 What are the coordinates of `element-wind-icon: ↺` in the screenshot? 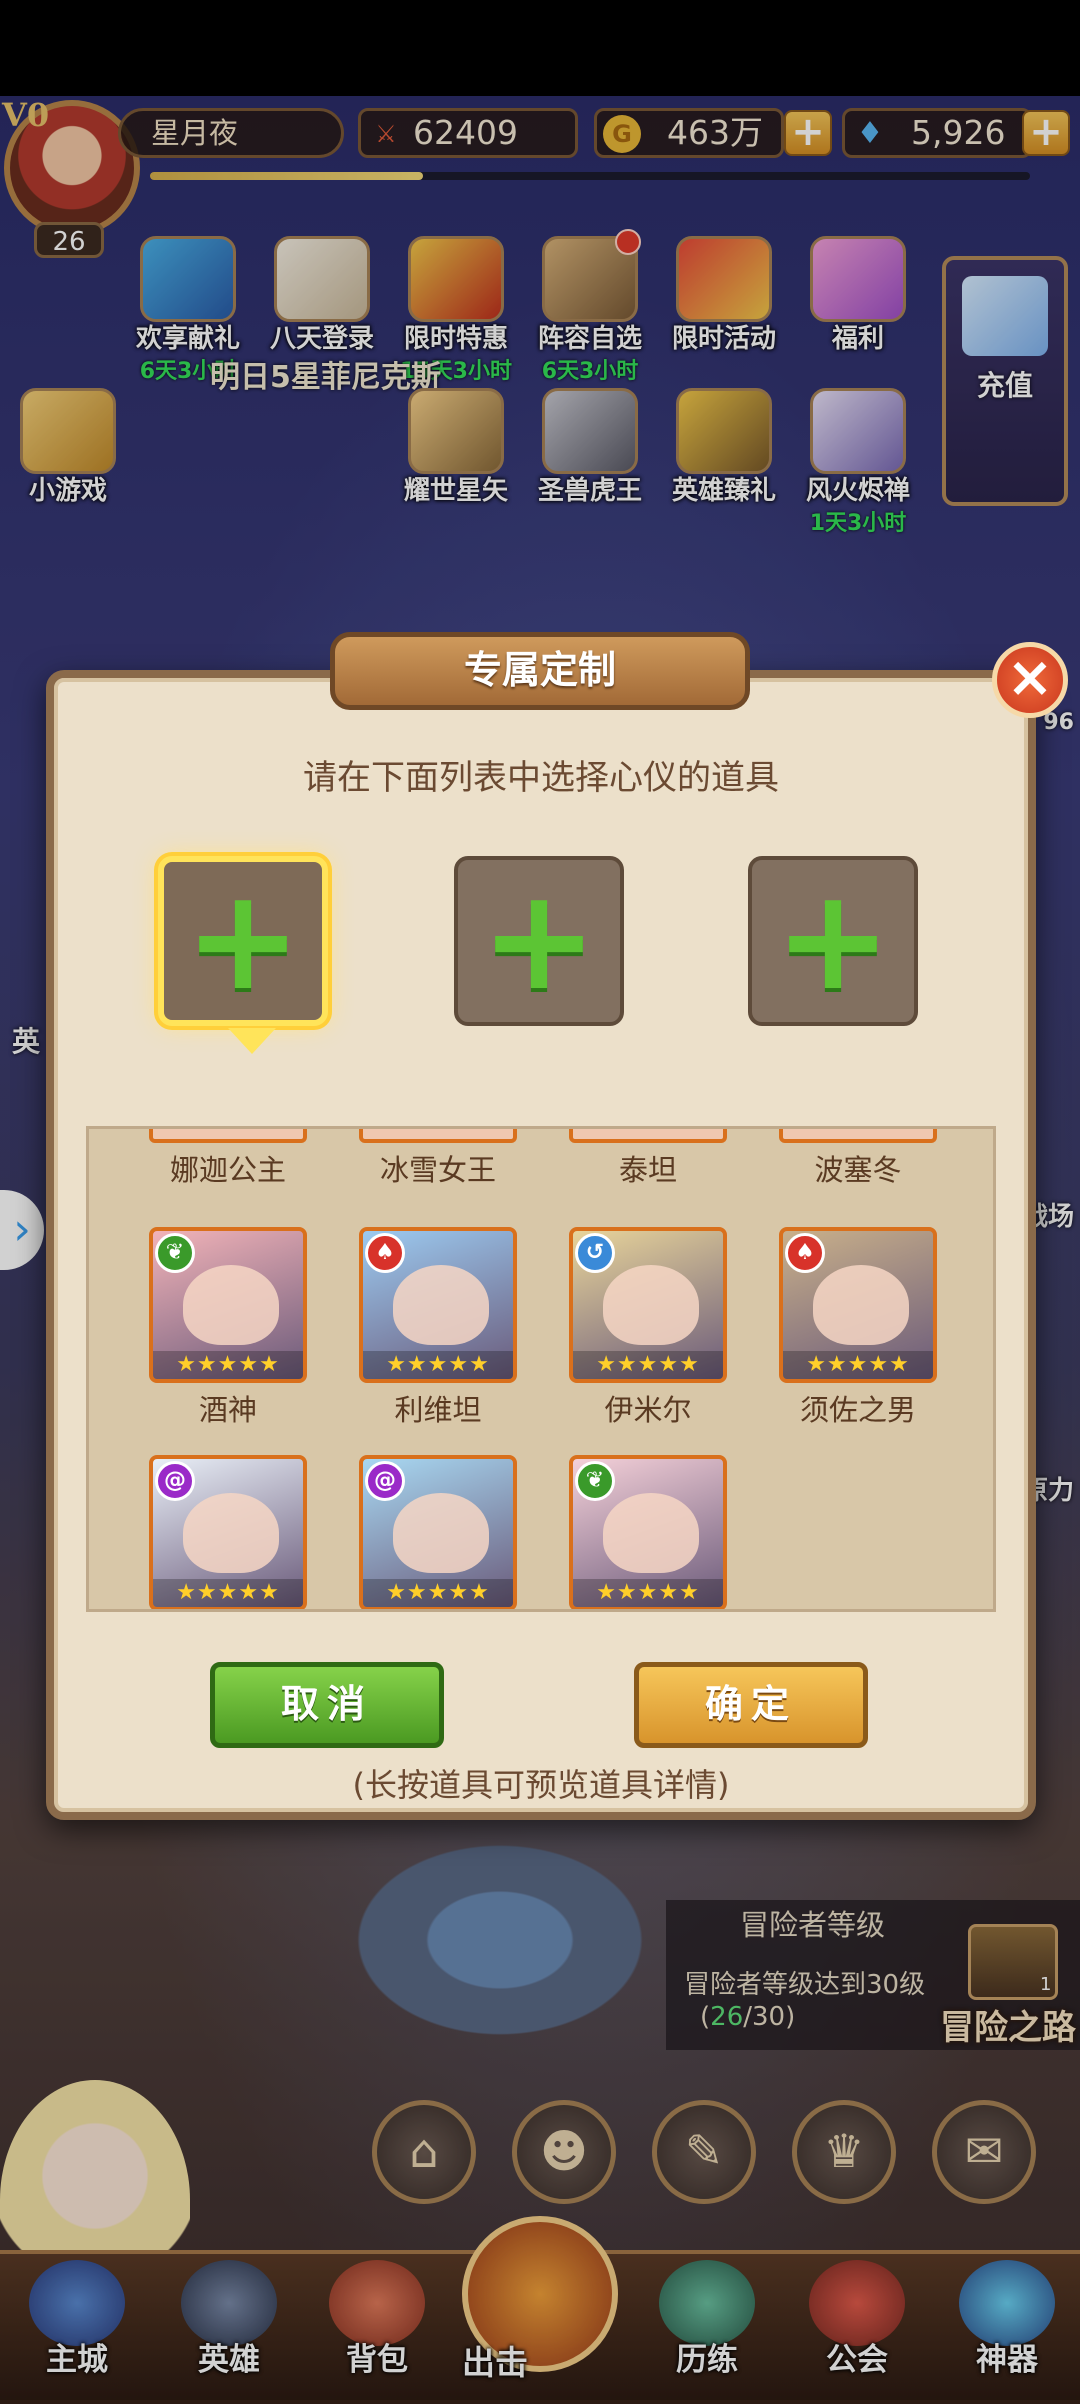 It's located at (595, 1253).